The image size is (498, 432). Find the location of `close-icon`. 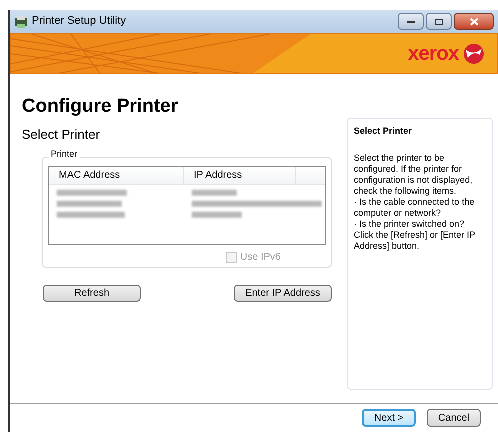

close-icon is located at coordinates (474, 22).